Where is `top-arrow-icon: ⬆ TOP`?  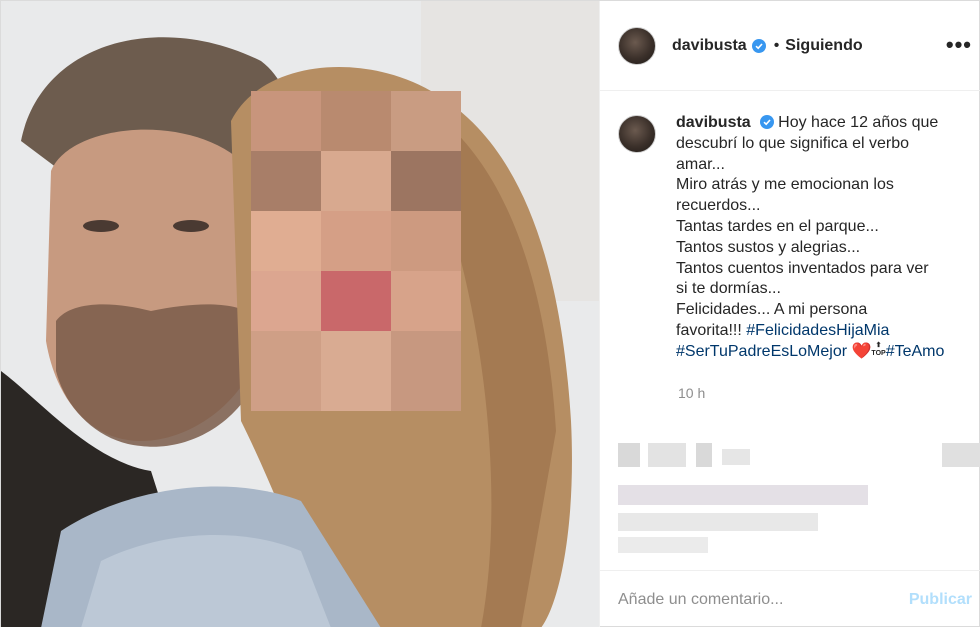
top-arrow-icon: ⬆ TOP is located at coordinates (878, 349).